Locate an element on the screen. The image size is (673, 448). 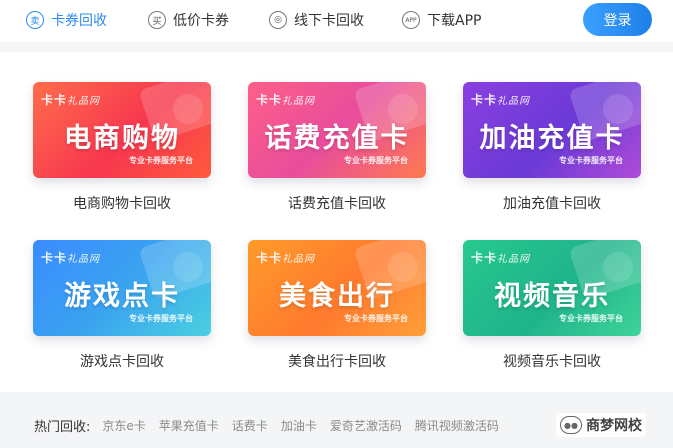
sell-icon: 卖 is located at coordinates (35, 20).